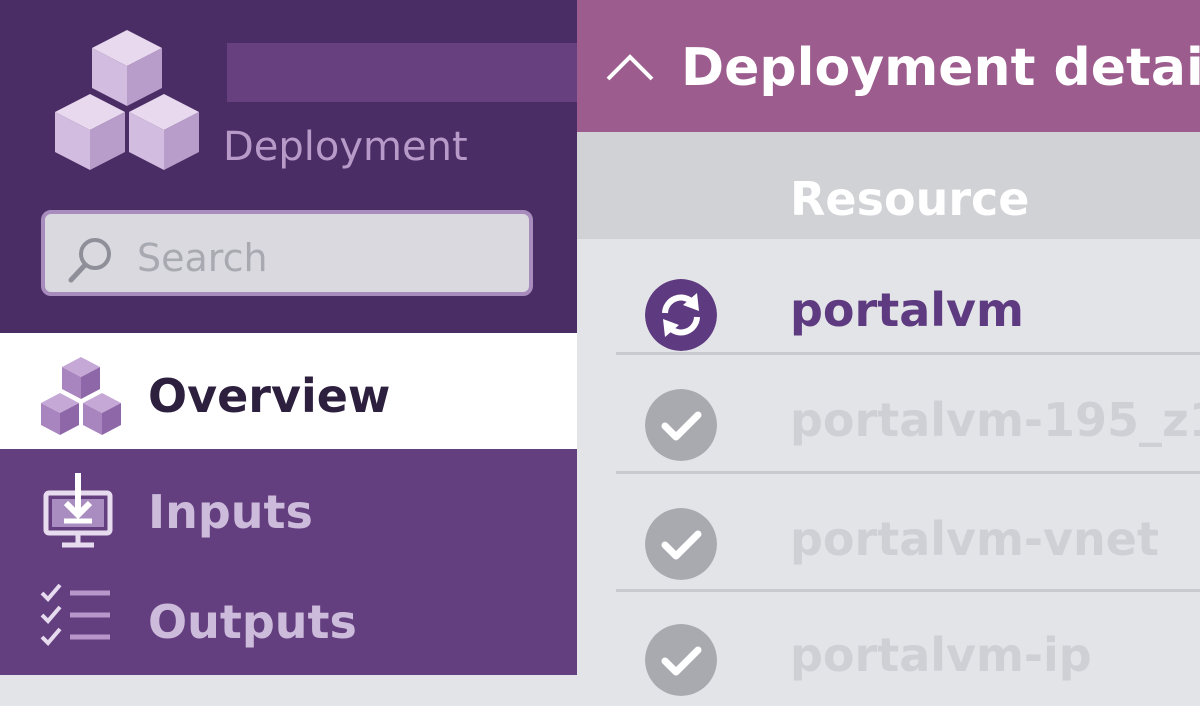  I want to click on nav-label-outputs: Outputs, so click(252, 622).